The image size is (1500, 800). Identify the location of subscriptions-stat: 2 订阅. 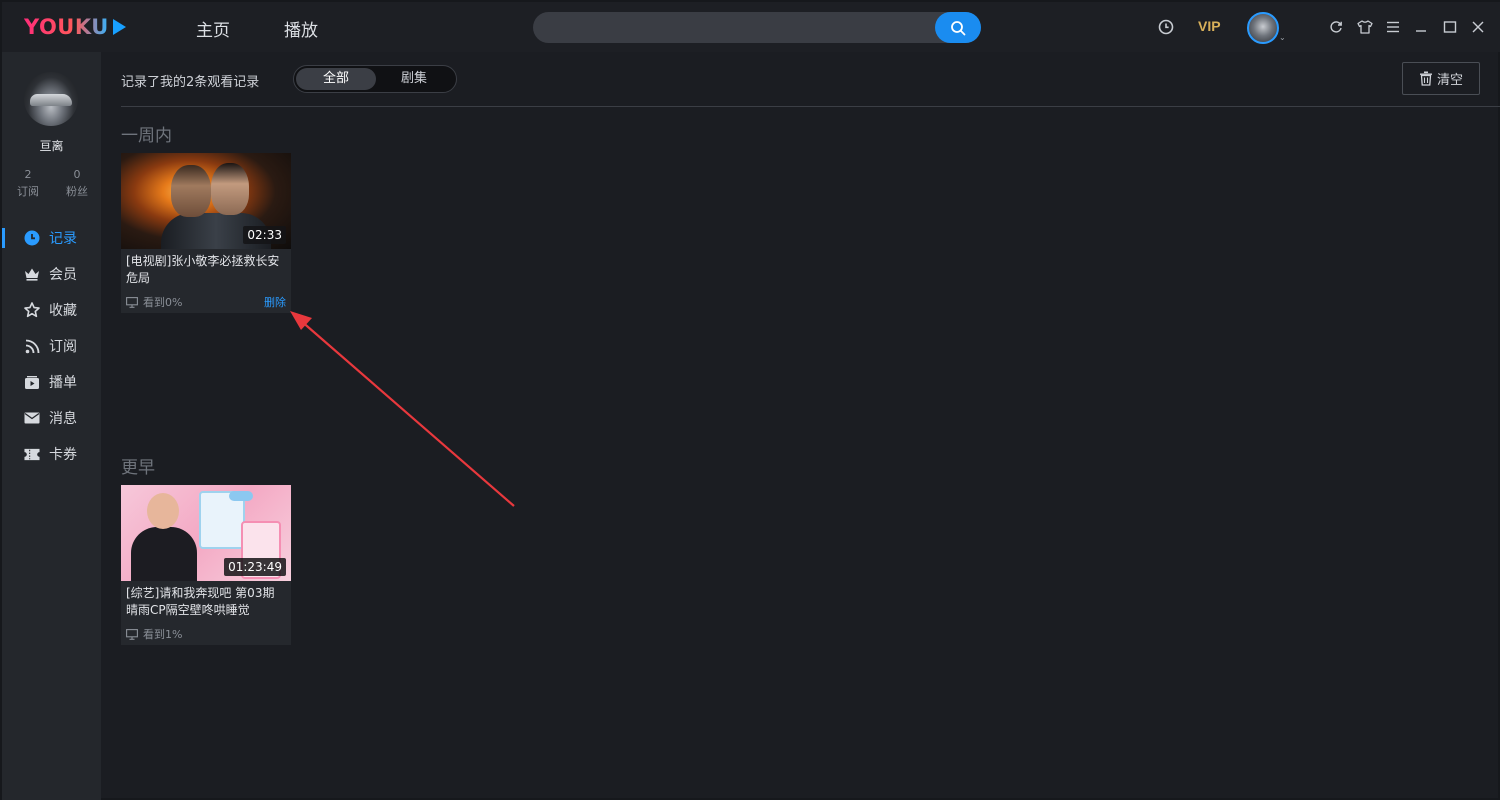
(28, 183).